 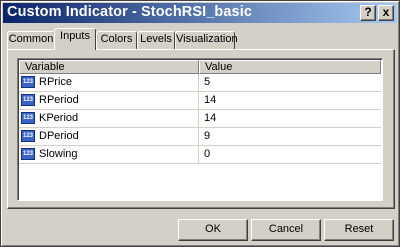 I want to click on variable-name: RPeriod, so click(x=59, y=100).